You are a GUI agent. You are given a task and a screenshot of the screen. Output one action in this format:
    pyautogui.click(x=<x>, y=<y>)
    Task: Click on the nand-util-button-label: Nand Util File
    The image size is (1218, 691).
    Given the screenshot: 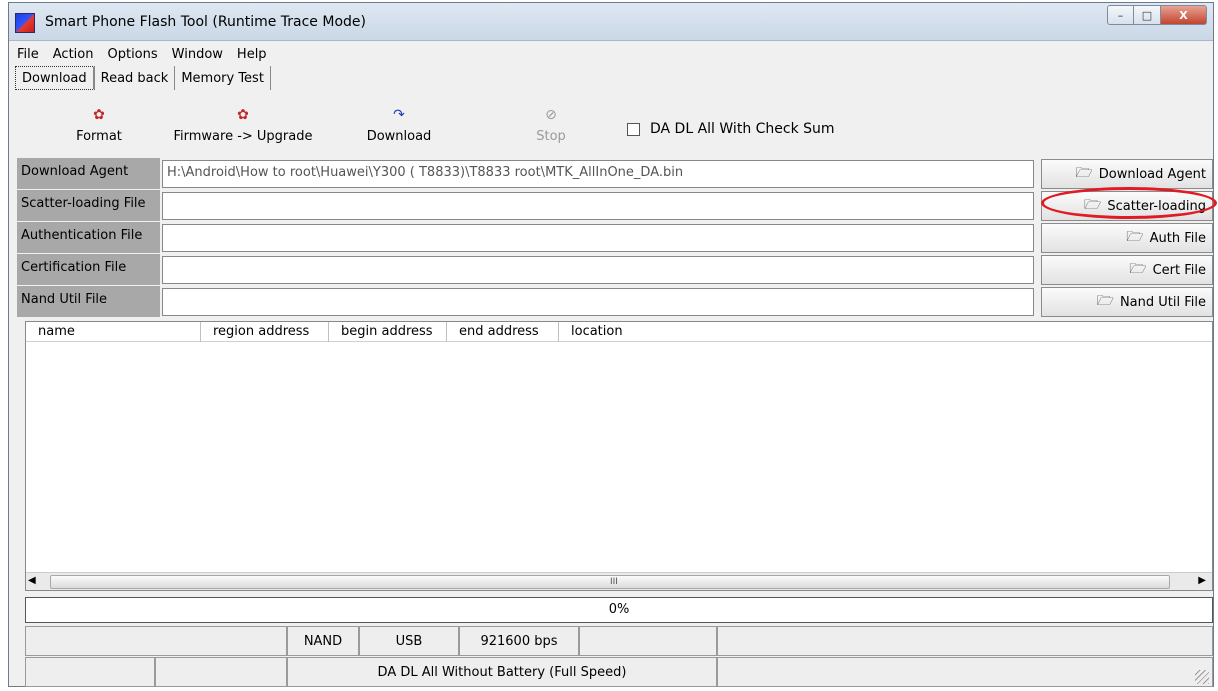 What is the action you would take?
    pyautogui.click(x=1162, y=302)
    